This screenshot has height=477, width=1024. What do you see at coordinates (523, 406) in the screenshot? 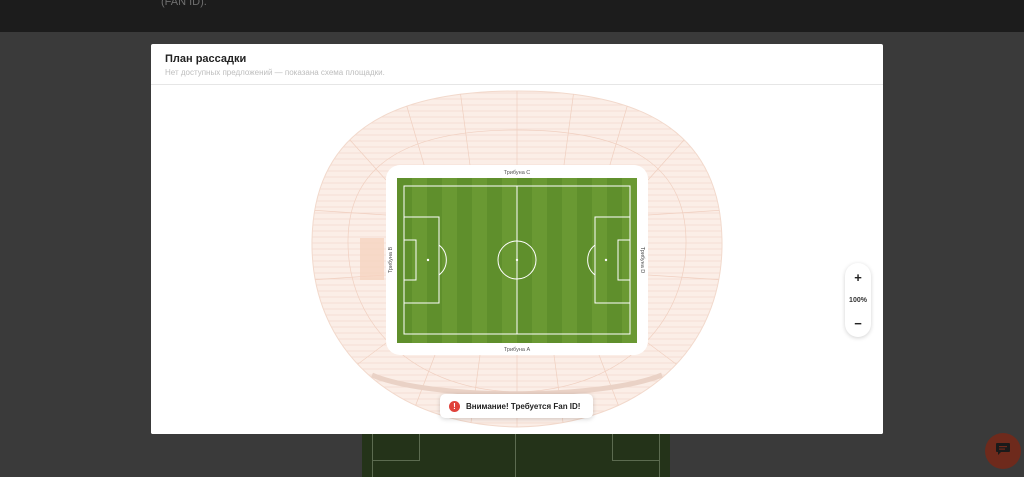
I see `fan-id-warning-text: Внимание! Требуется Fan ID!` at bounding box center [523, 406].